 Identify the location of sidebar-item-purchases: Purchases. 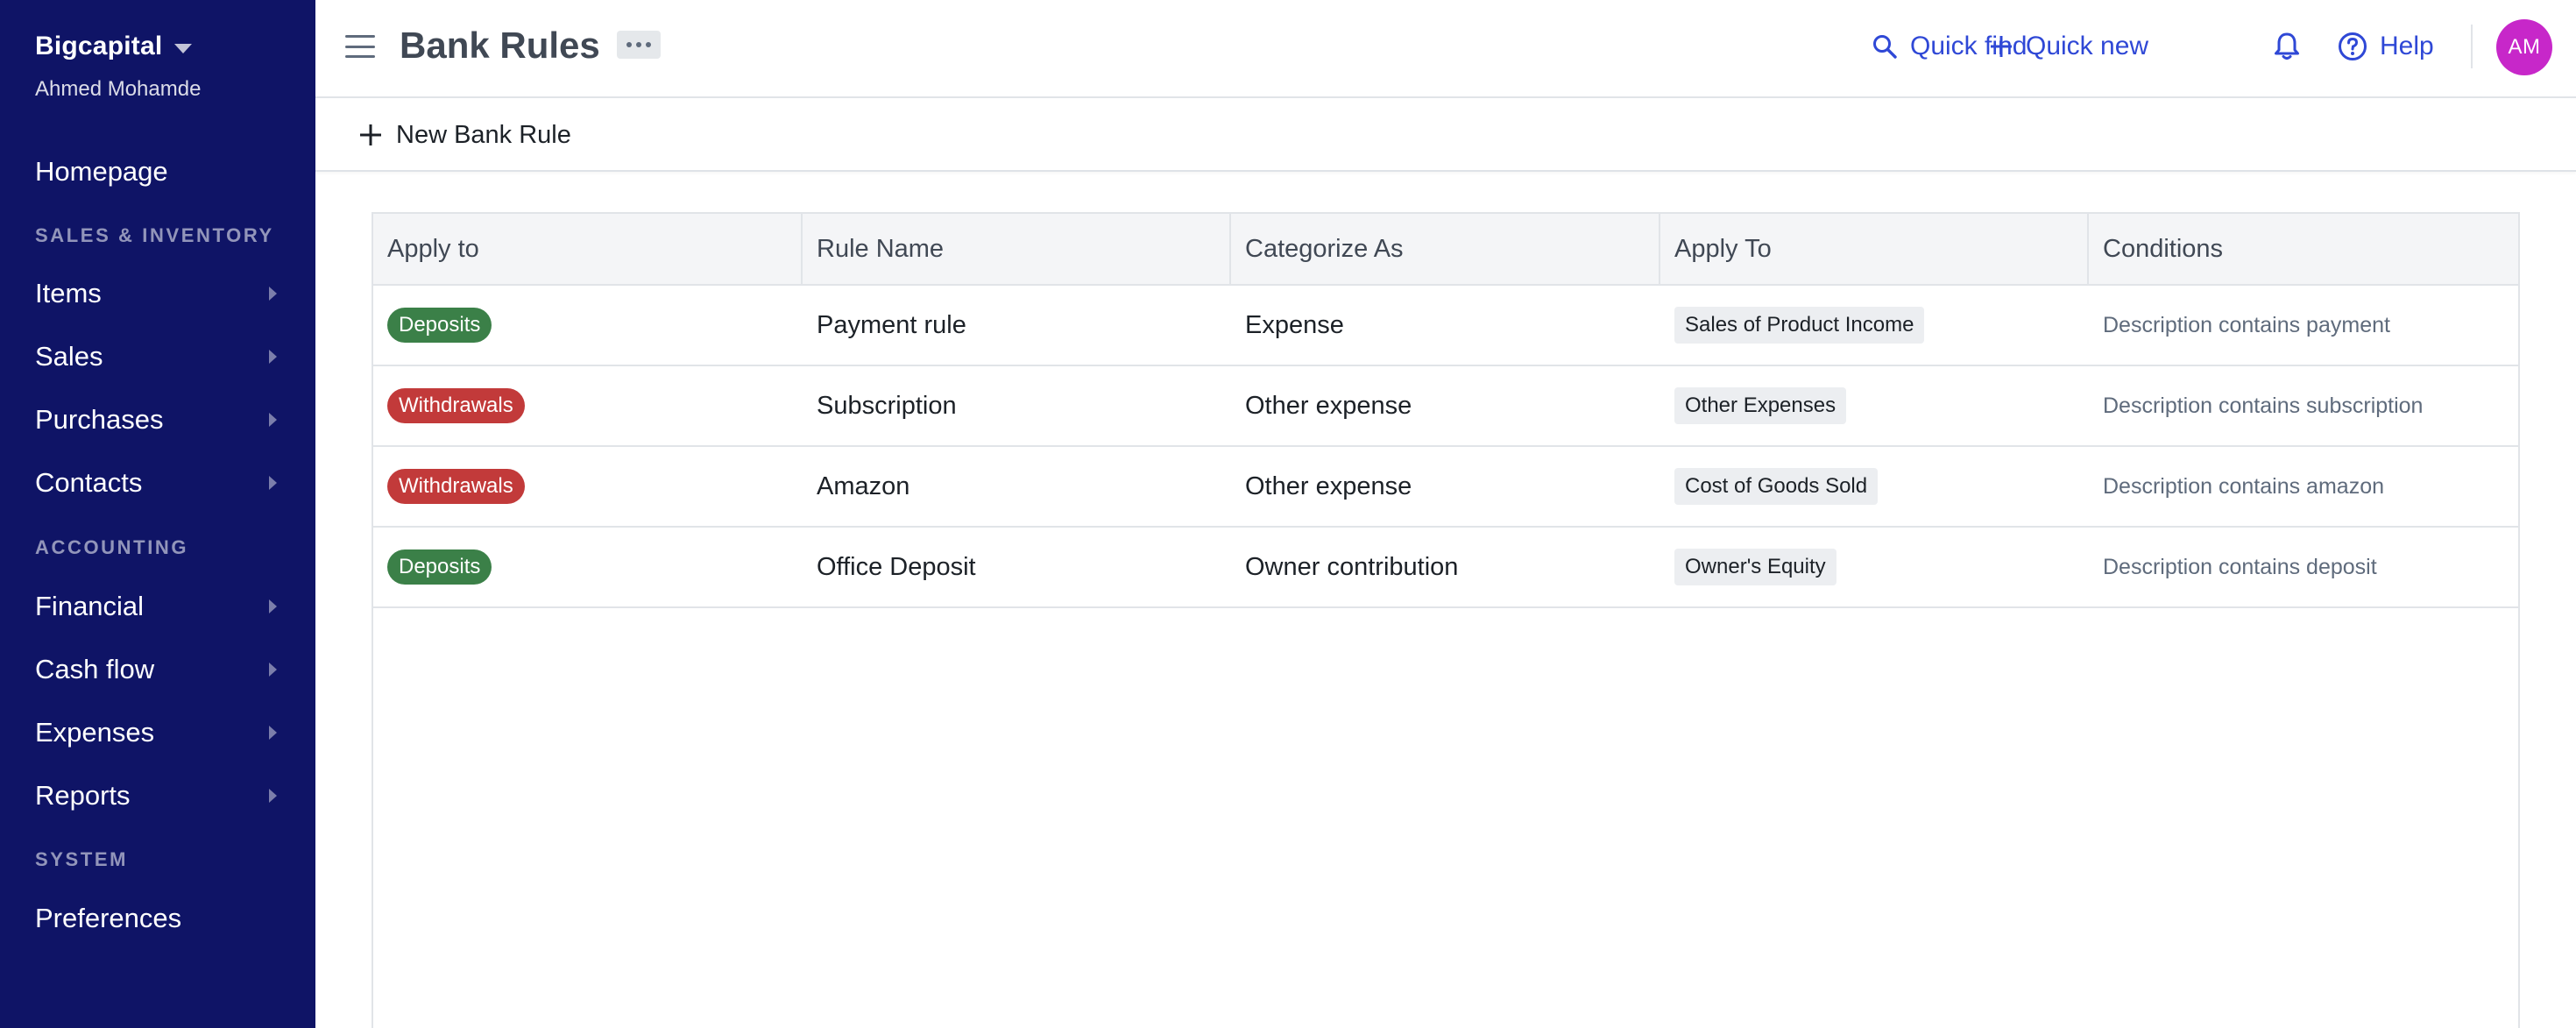
(157, 419).